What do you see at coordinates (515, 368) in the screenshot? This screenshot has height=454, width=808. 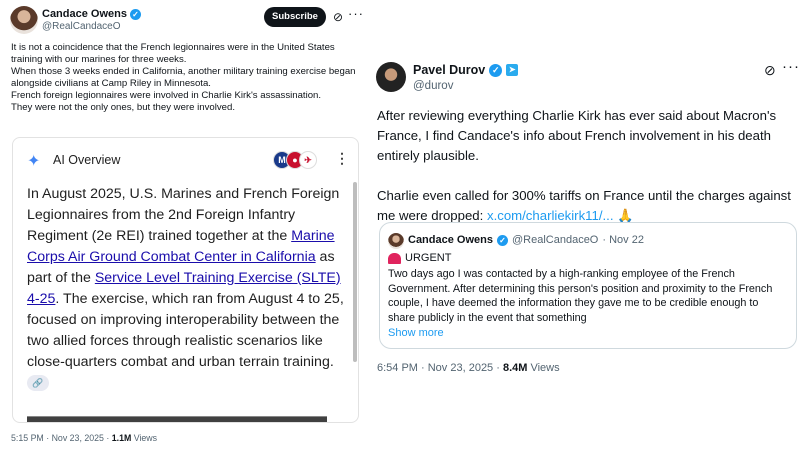 I see `views-count: 8.4M` at bounding box center [515, 368].